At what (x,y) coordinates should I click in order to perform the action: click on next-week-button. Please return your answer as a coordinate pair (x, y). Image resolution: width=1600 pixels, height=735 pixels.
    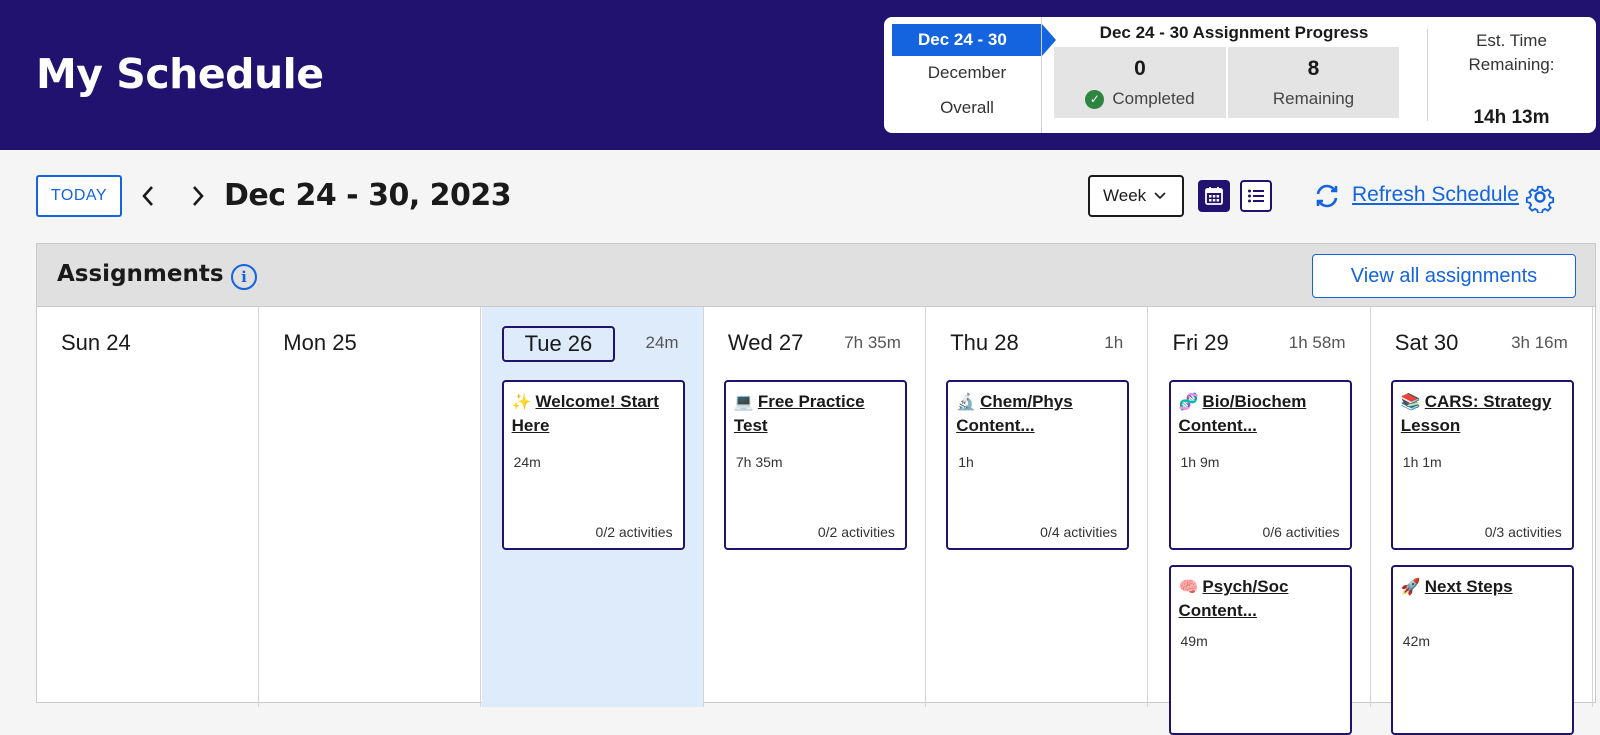
    Looking at the image, I should click on (198, 196).